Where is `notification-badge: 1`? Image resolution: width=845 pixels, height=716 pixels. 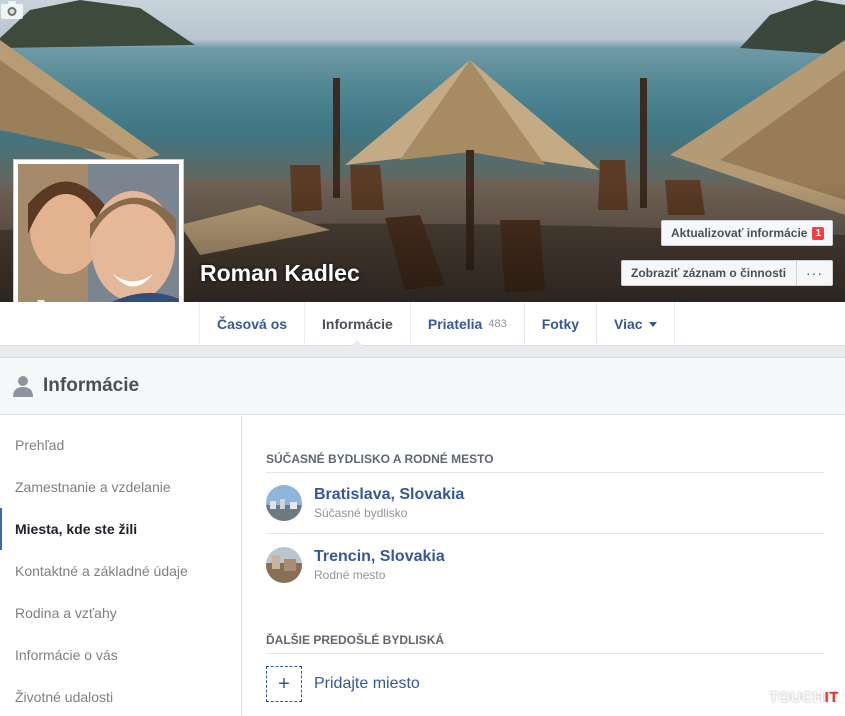
notification-badge: 1 is located at coordinates (818, 233).